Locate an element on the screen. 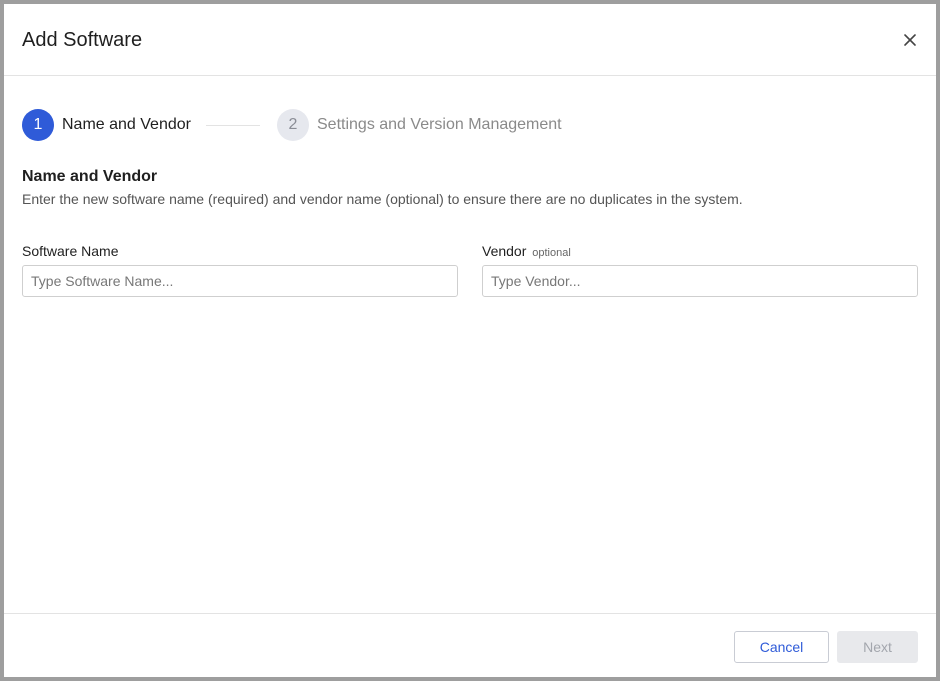 This screenshot has height=681, width=940. step-label: Name and Vendor is located at coordinates (126, 124).